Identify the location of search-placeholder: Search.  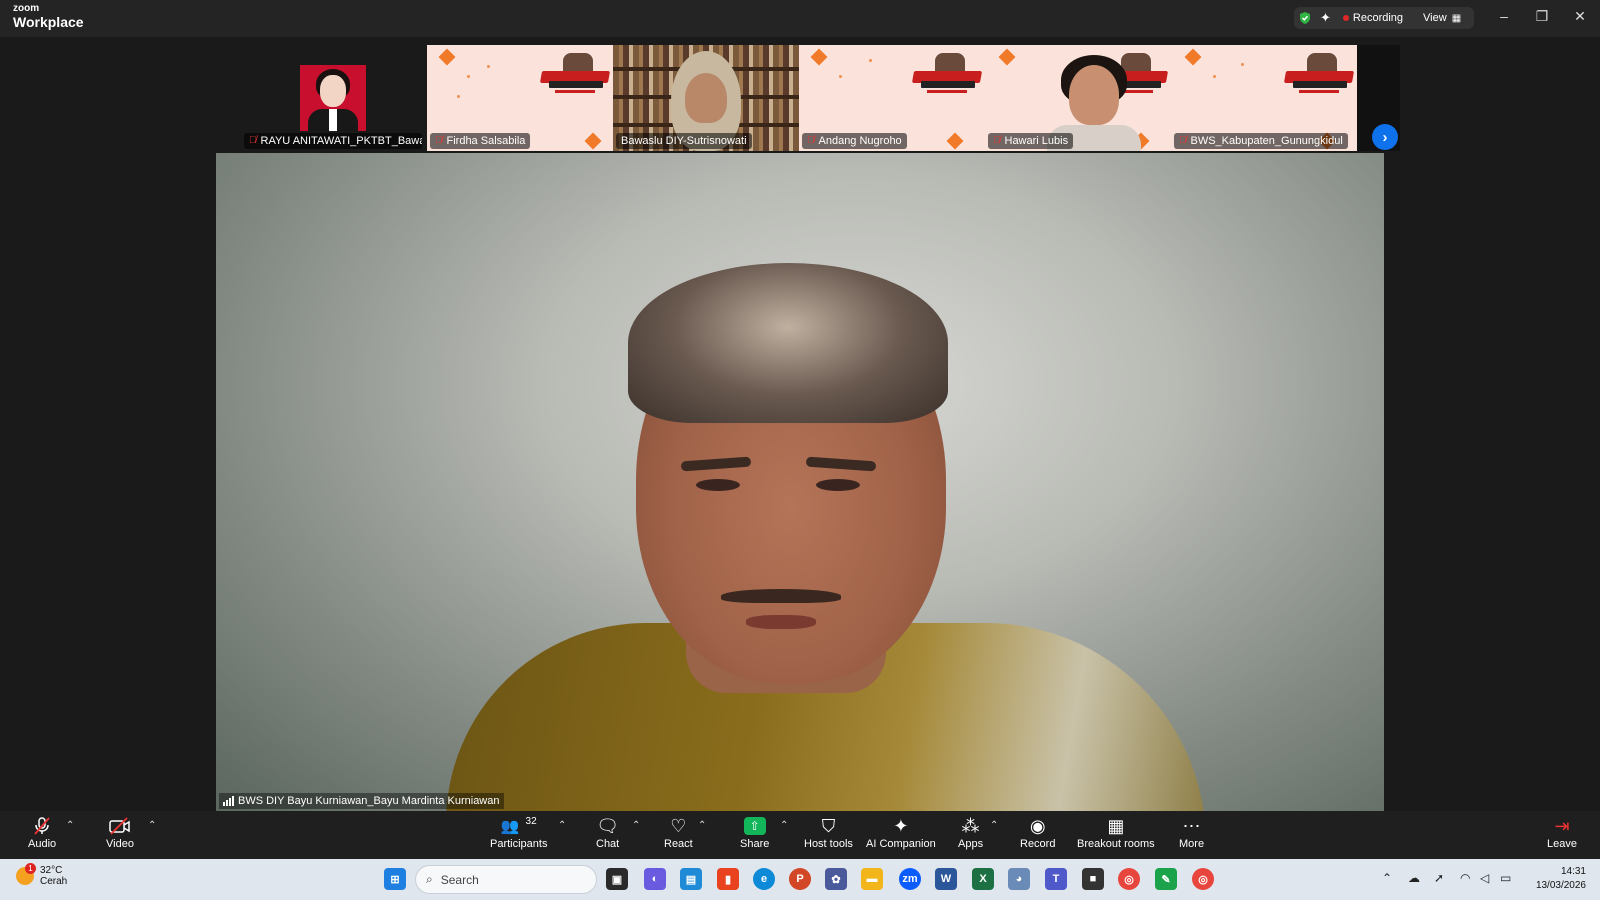
(459, 879).